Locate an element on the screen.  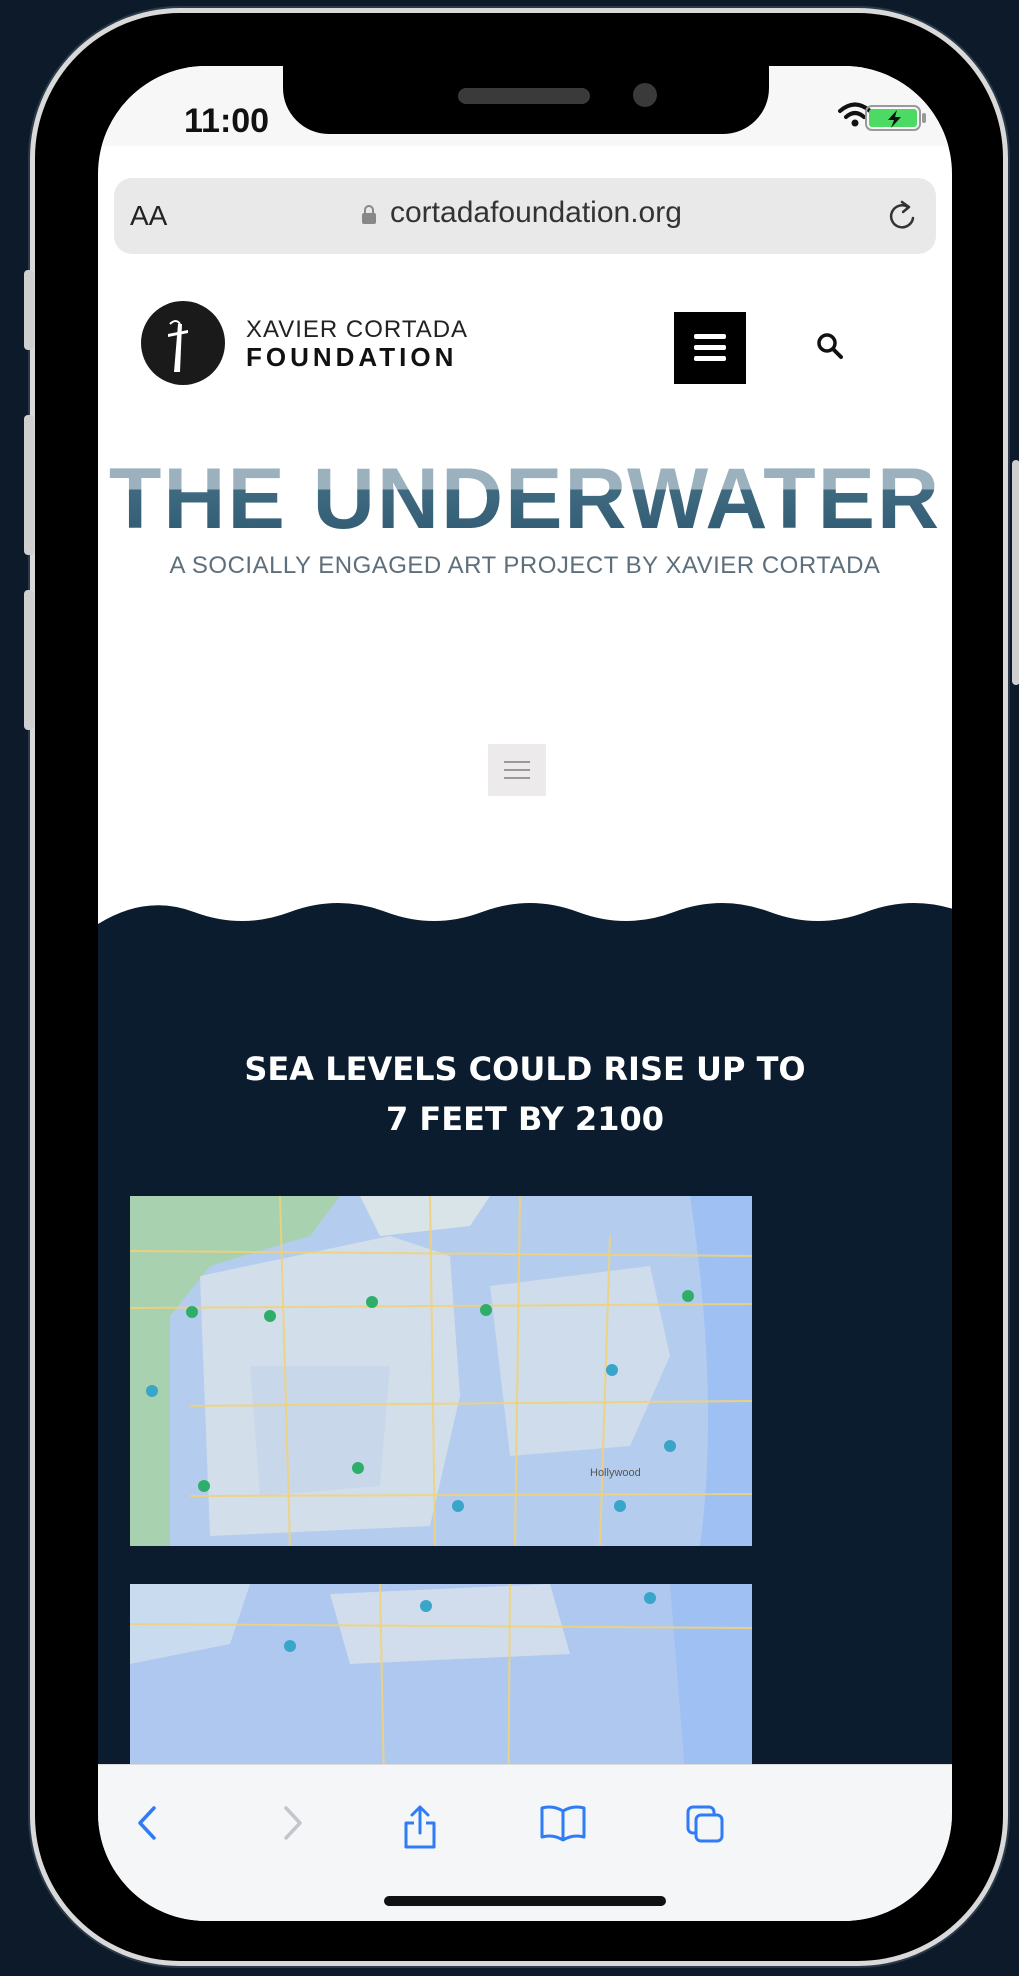
device-notch is located at coordinates (526, 100).